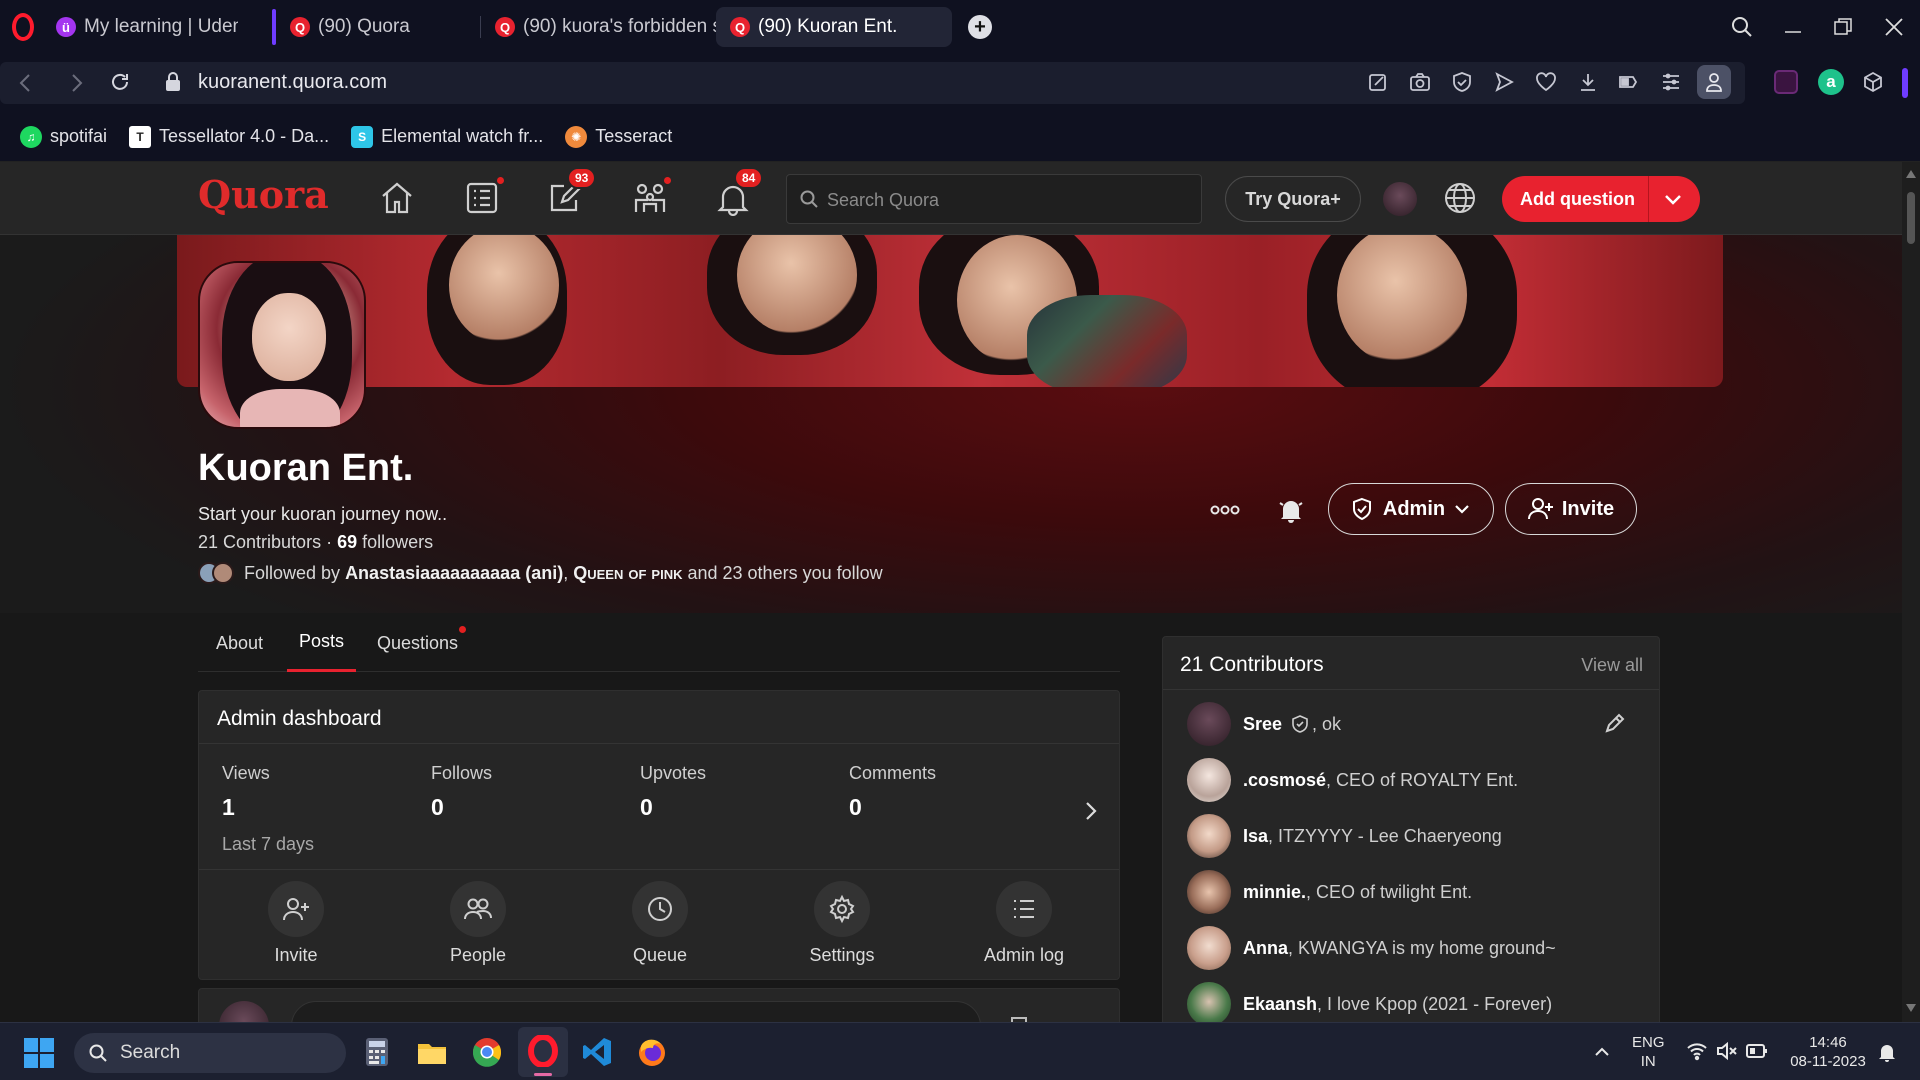 This screenshot has width=1920, height=1080. I want to click on calculator-icon, so click(377, 1052).